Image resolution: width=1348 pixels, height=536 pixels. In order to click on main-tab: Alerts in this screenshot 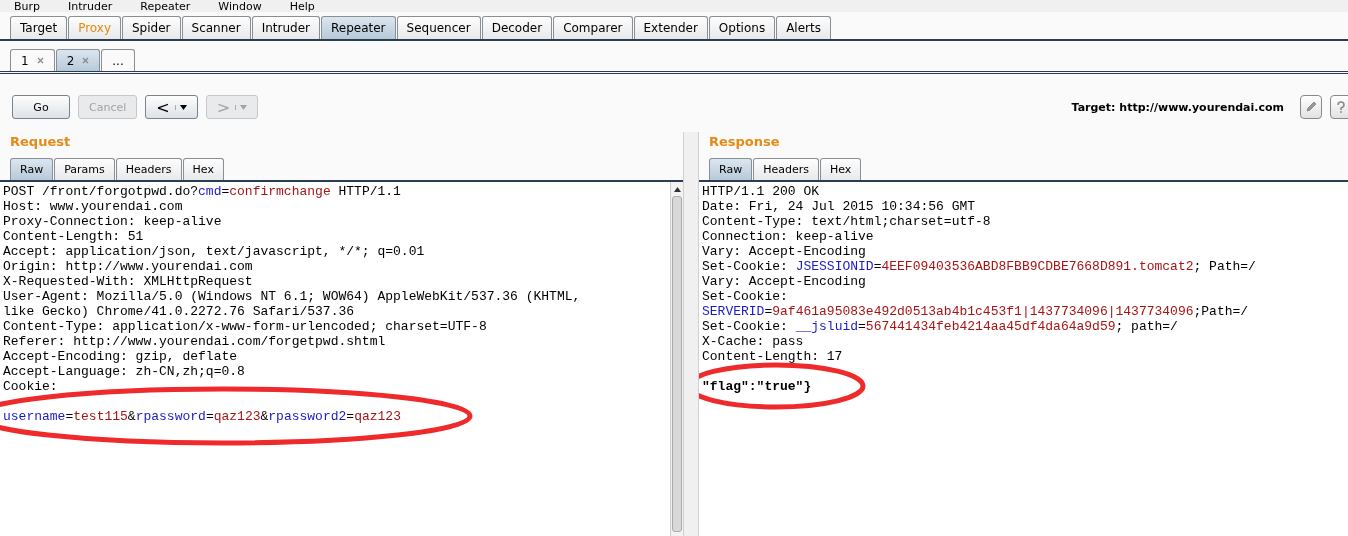, I will do `click(803, 27)`.